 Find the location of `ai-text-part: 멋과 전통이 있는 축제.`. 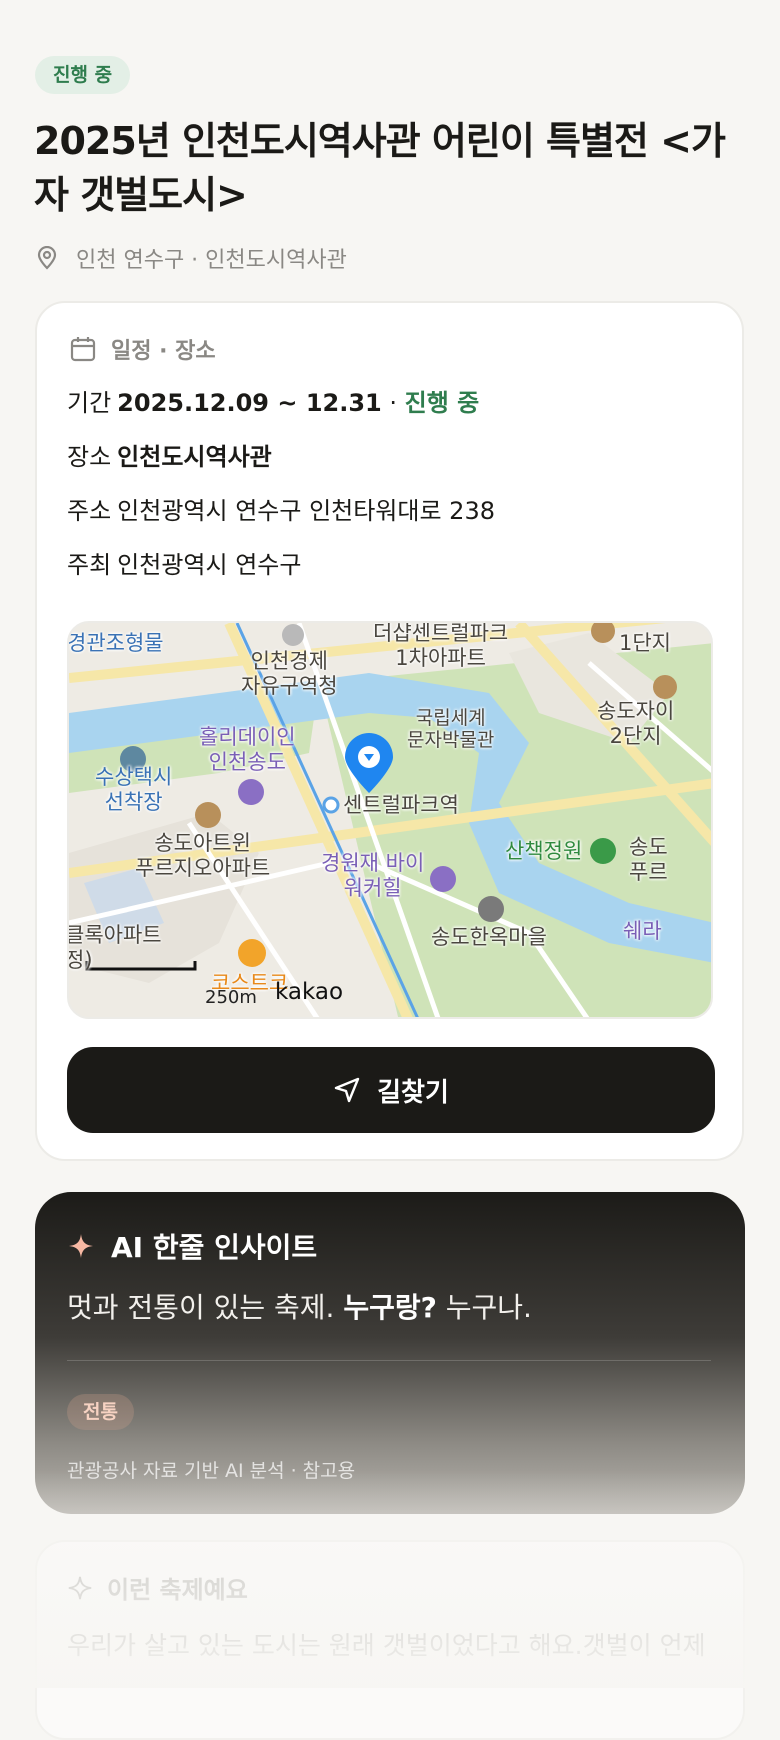

ai-text-part: 멋과 전통이 있는 축제. is located at coordinates (205, 1307).